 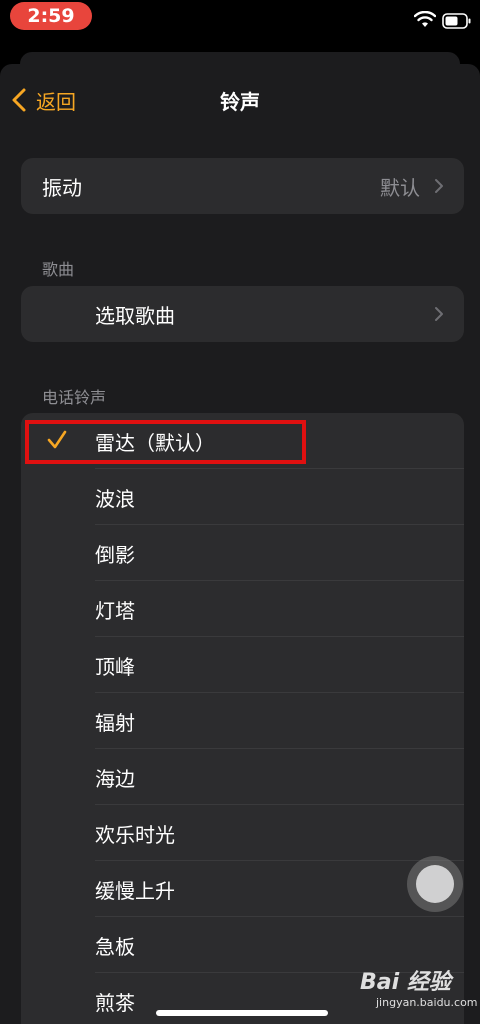 What do you see at coordinates (425, 19) in the screenshot?
I see `wifi-icon` at bounding box center [425, 19].